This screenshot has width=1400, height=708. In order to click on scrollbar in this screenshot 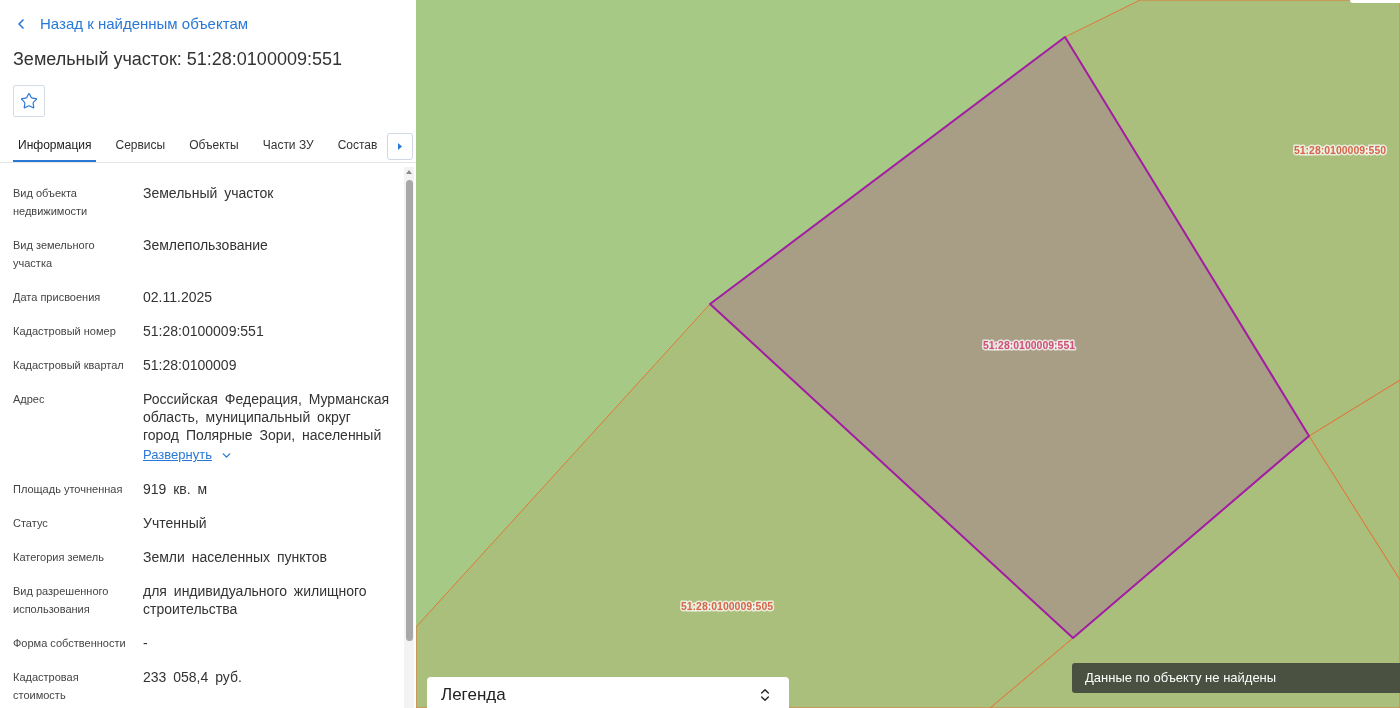, I will do `click(409, 437)`.